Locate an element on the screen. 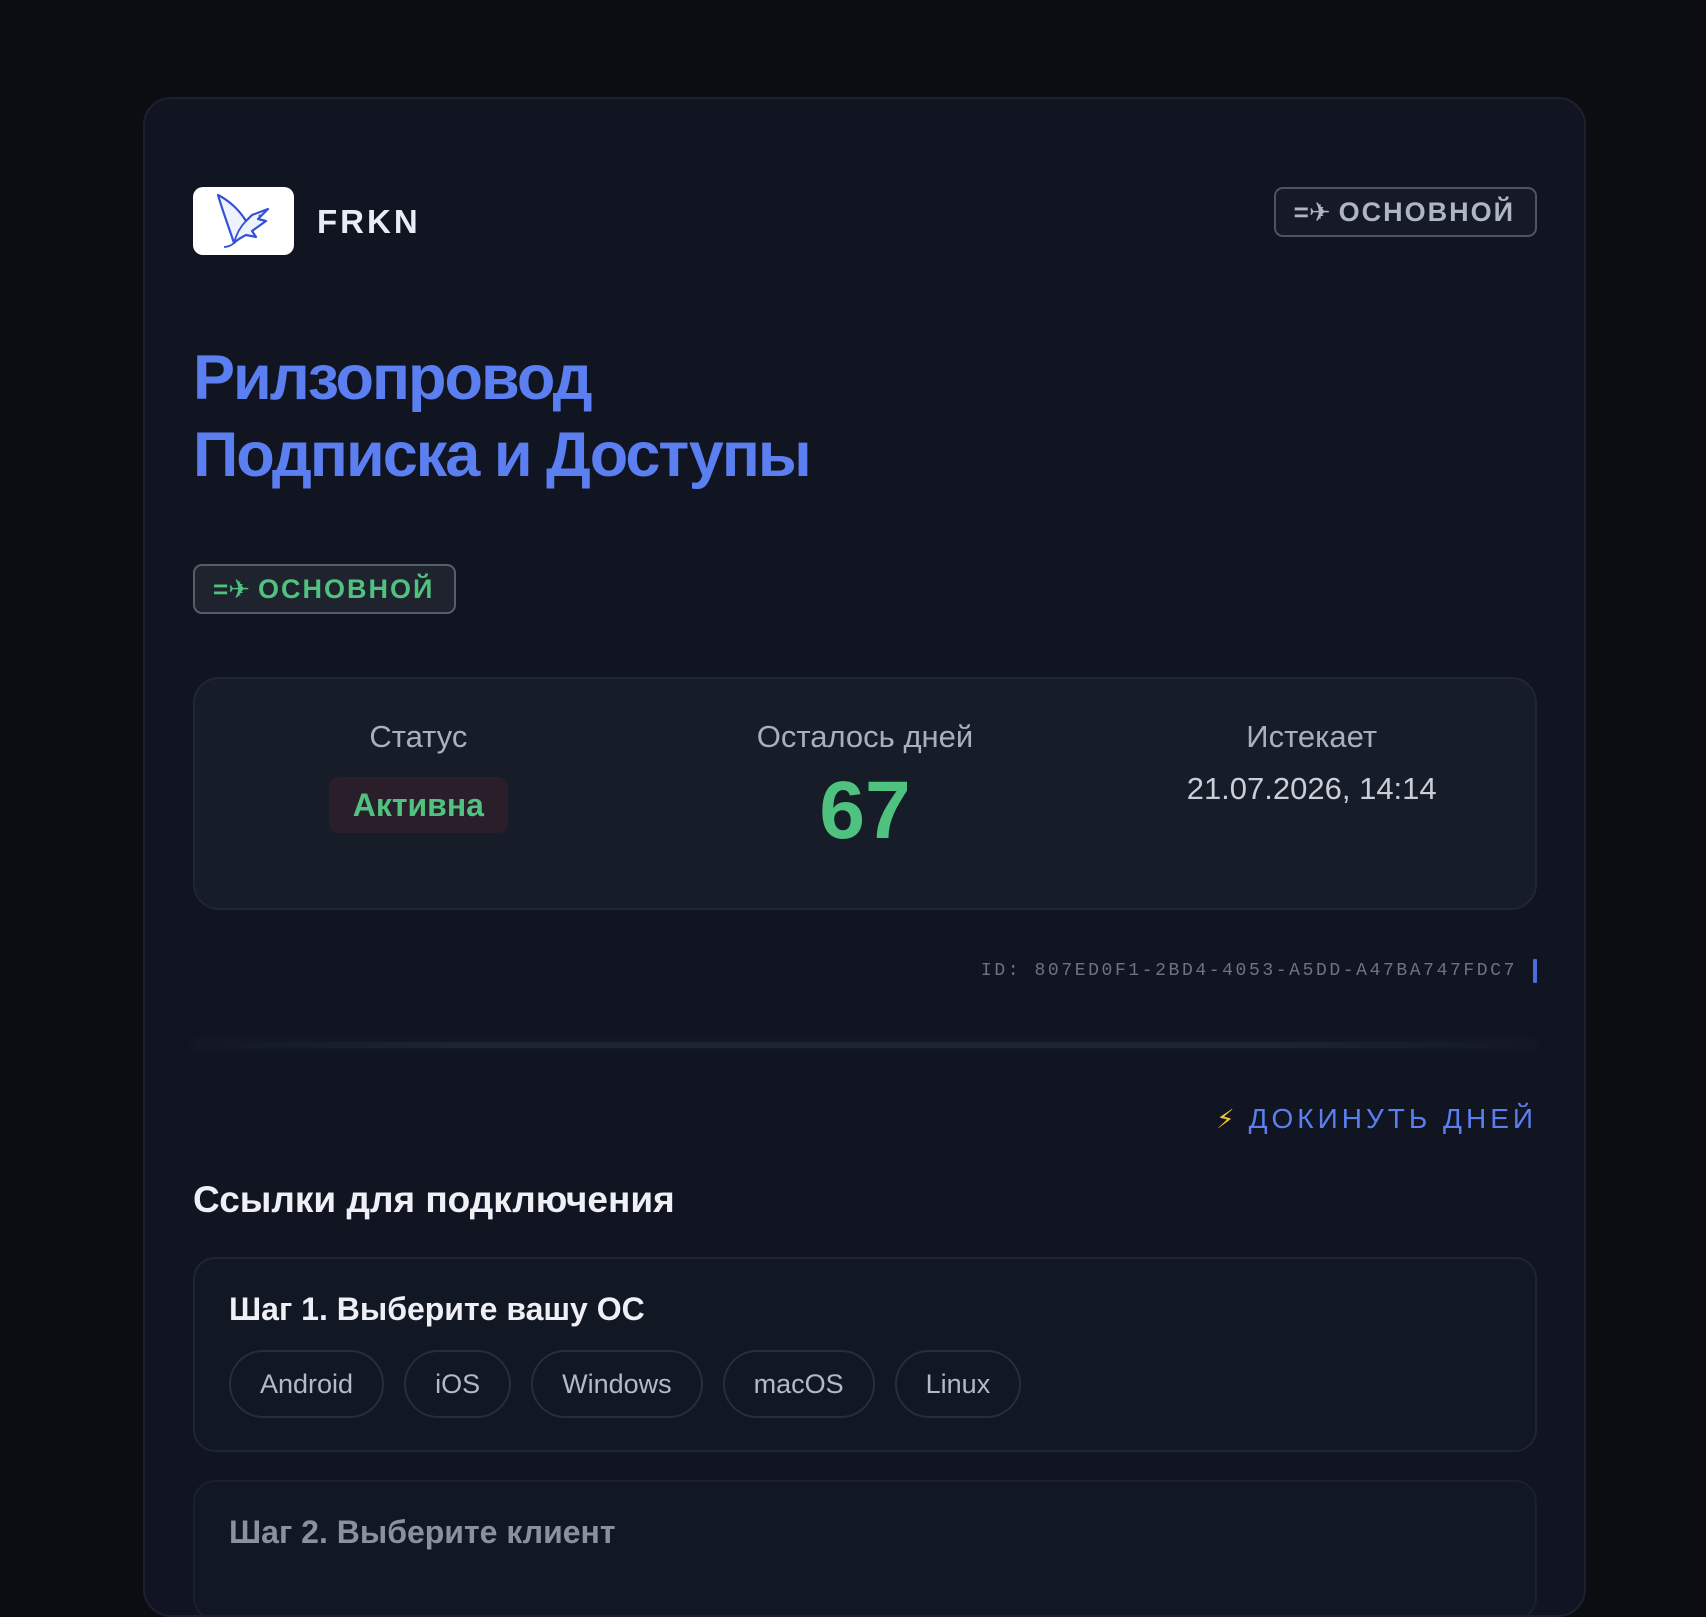  extend-row: ⚡ докинуть дней is located at coordinates (865, 1119).